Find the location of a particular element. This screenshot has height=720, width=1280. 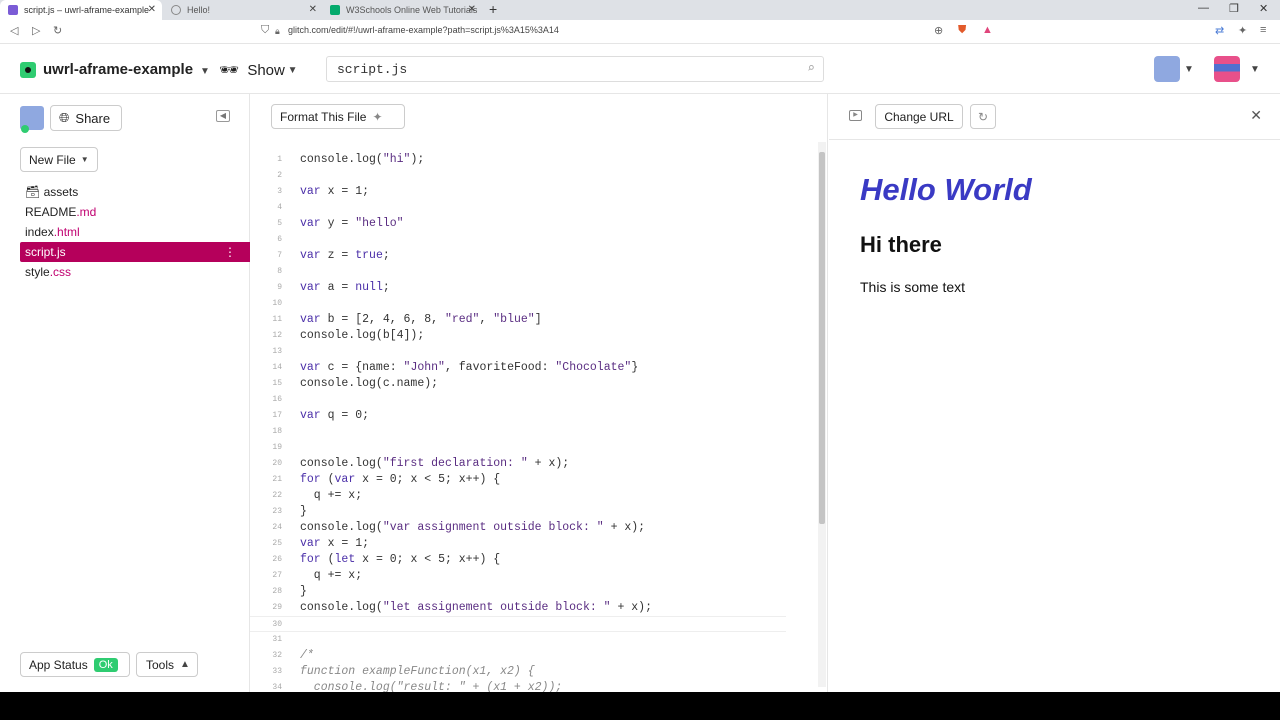

scrollbar-thumb is located at coordinates (822, 338).